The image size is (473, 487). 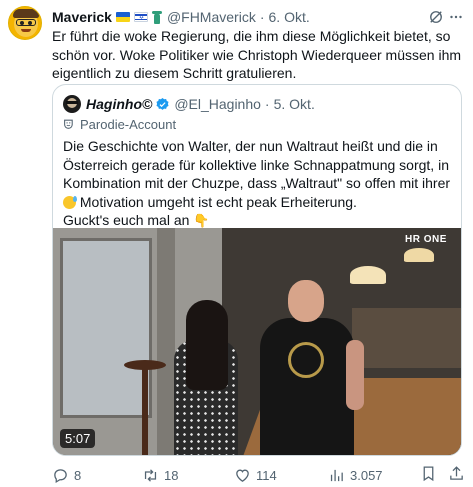 What do you see at coordinates (289, 17) in the screenshot?
I see `tweet-date: 6. Okt.` at bounding box center [289, 17].